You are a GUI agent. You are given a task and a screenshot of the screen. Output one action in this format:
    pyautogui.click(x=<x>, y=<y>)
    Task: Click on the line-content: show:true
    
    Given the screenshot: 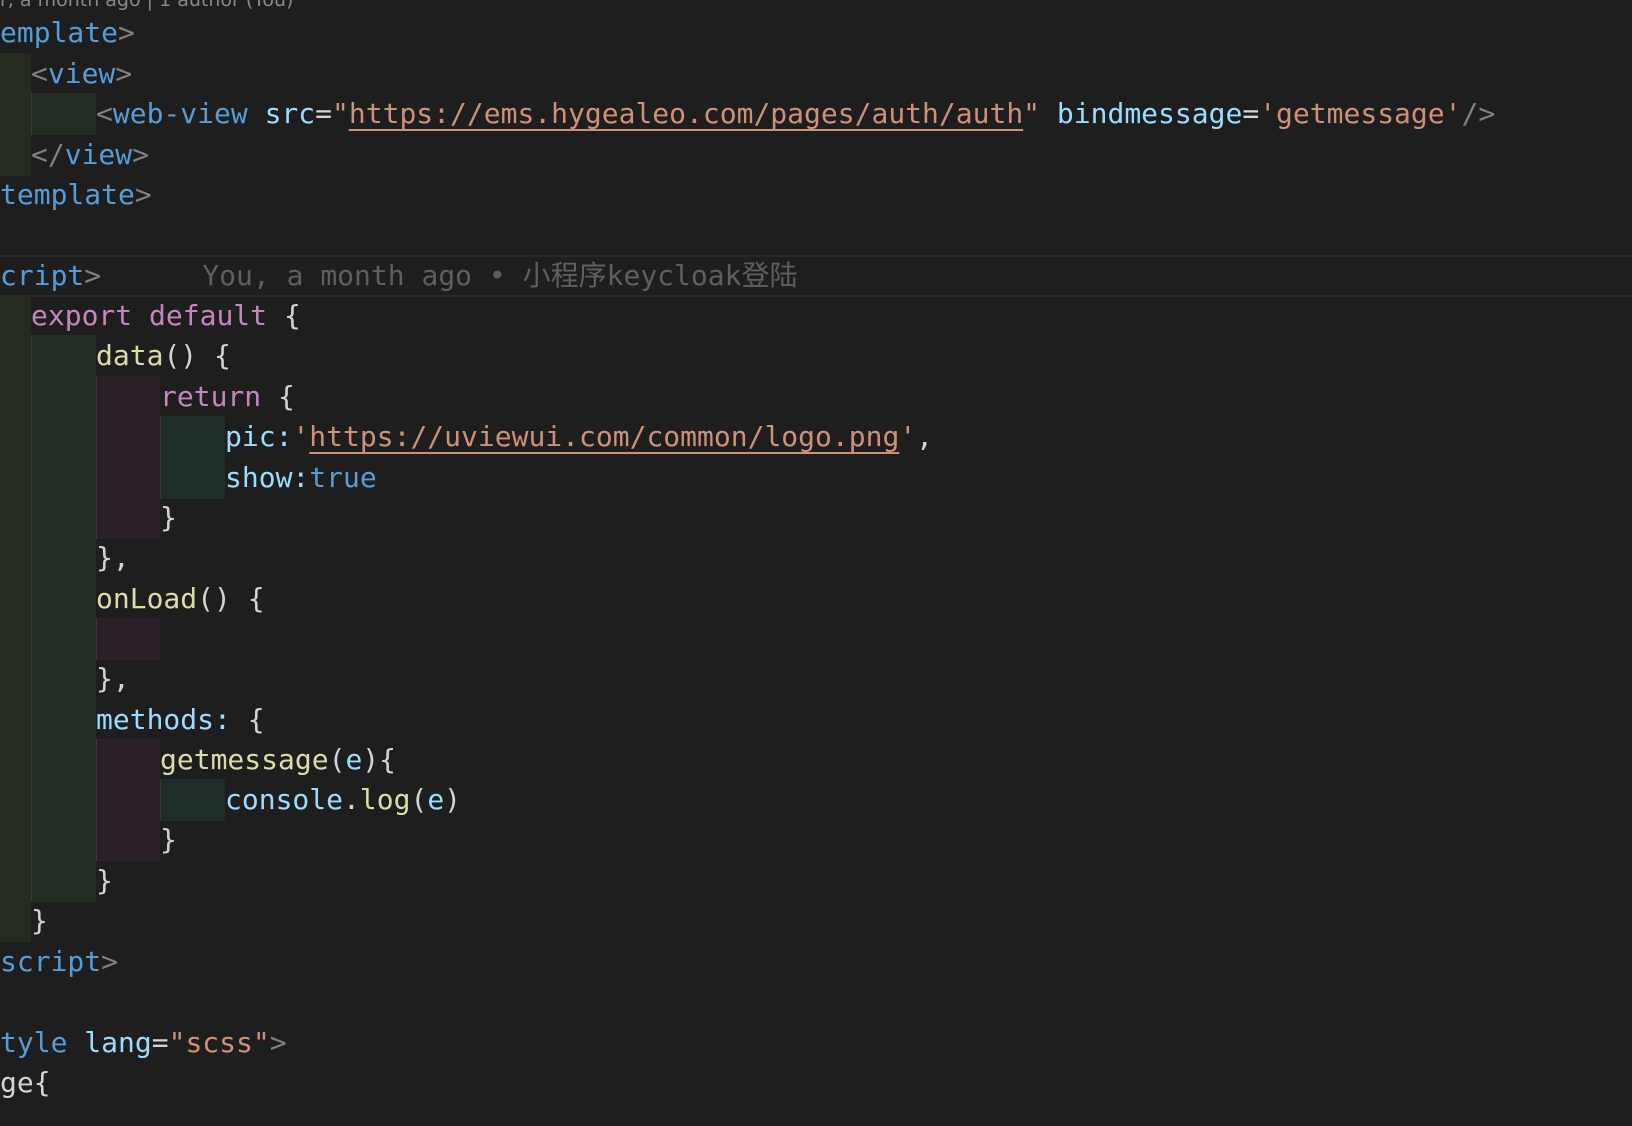 What is the action you would take?
    pyautogui.click(x=301, y=478)
    